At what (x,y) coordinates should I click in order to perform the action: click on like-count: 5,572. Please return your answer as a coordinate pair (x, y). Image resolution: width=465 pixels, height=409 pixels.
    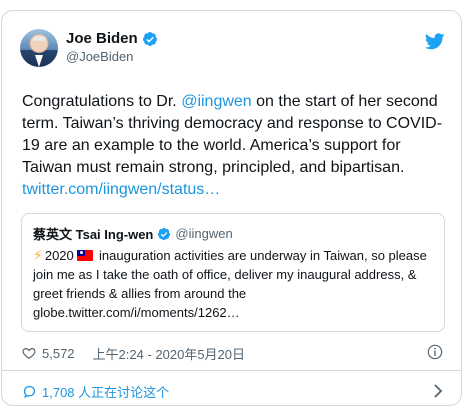
    Looking at the image, I should click on (58, 353).